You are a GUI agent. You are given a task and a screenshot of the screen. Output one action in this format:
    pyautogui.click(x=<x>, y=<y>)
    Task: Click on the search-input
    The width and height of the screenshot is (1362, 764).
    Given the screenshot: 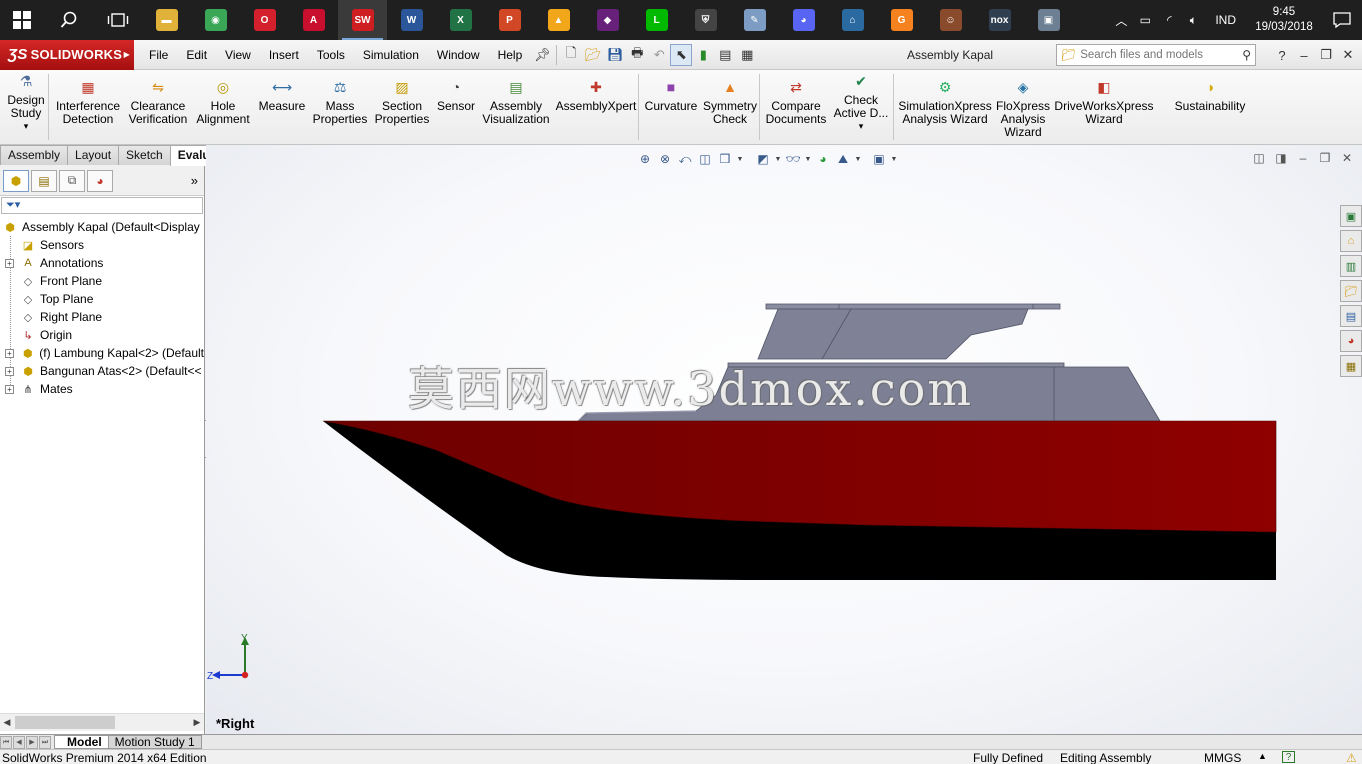 What is the action you would take?
    pyautogui.click(x=1153, y=55)
    